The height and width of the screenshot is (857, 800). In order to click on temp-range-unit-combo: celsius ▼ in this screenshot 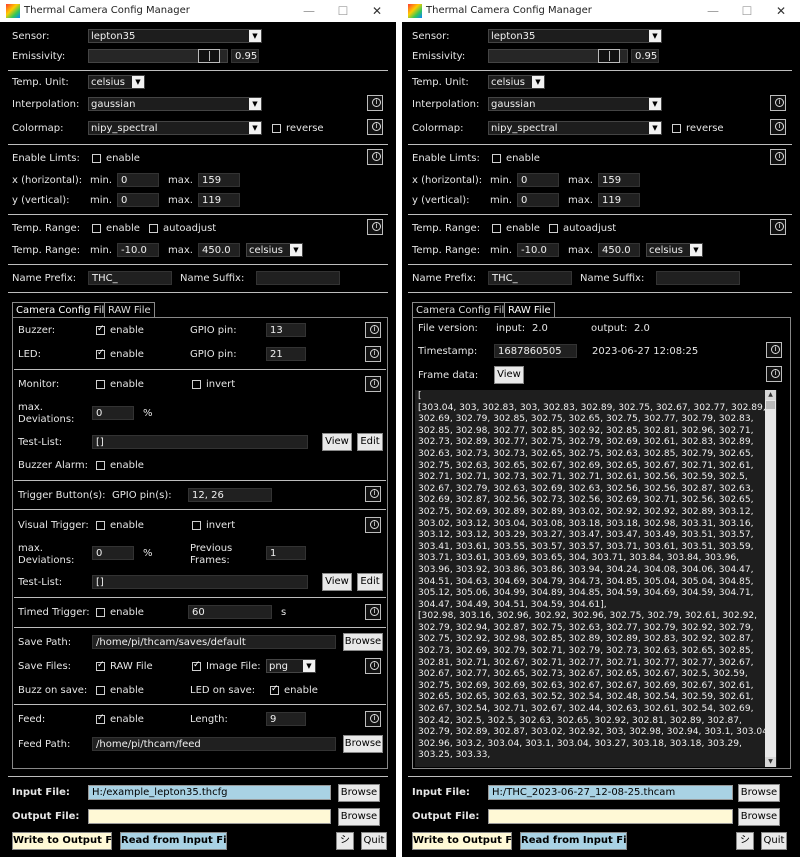, I will do `click(274, 250)`.